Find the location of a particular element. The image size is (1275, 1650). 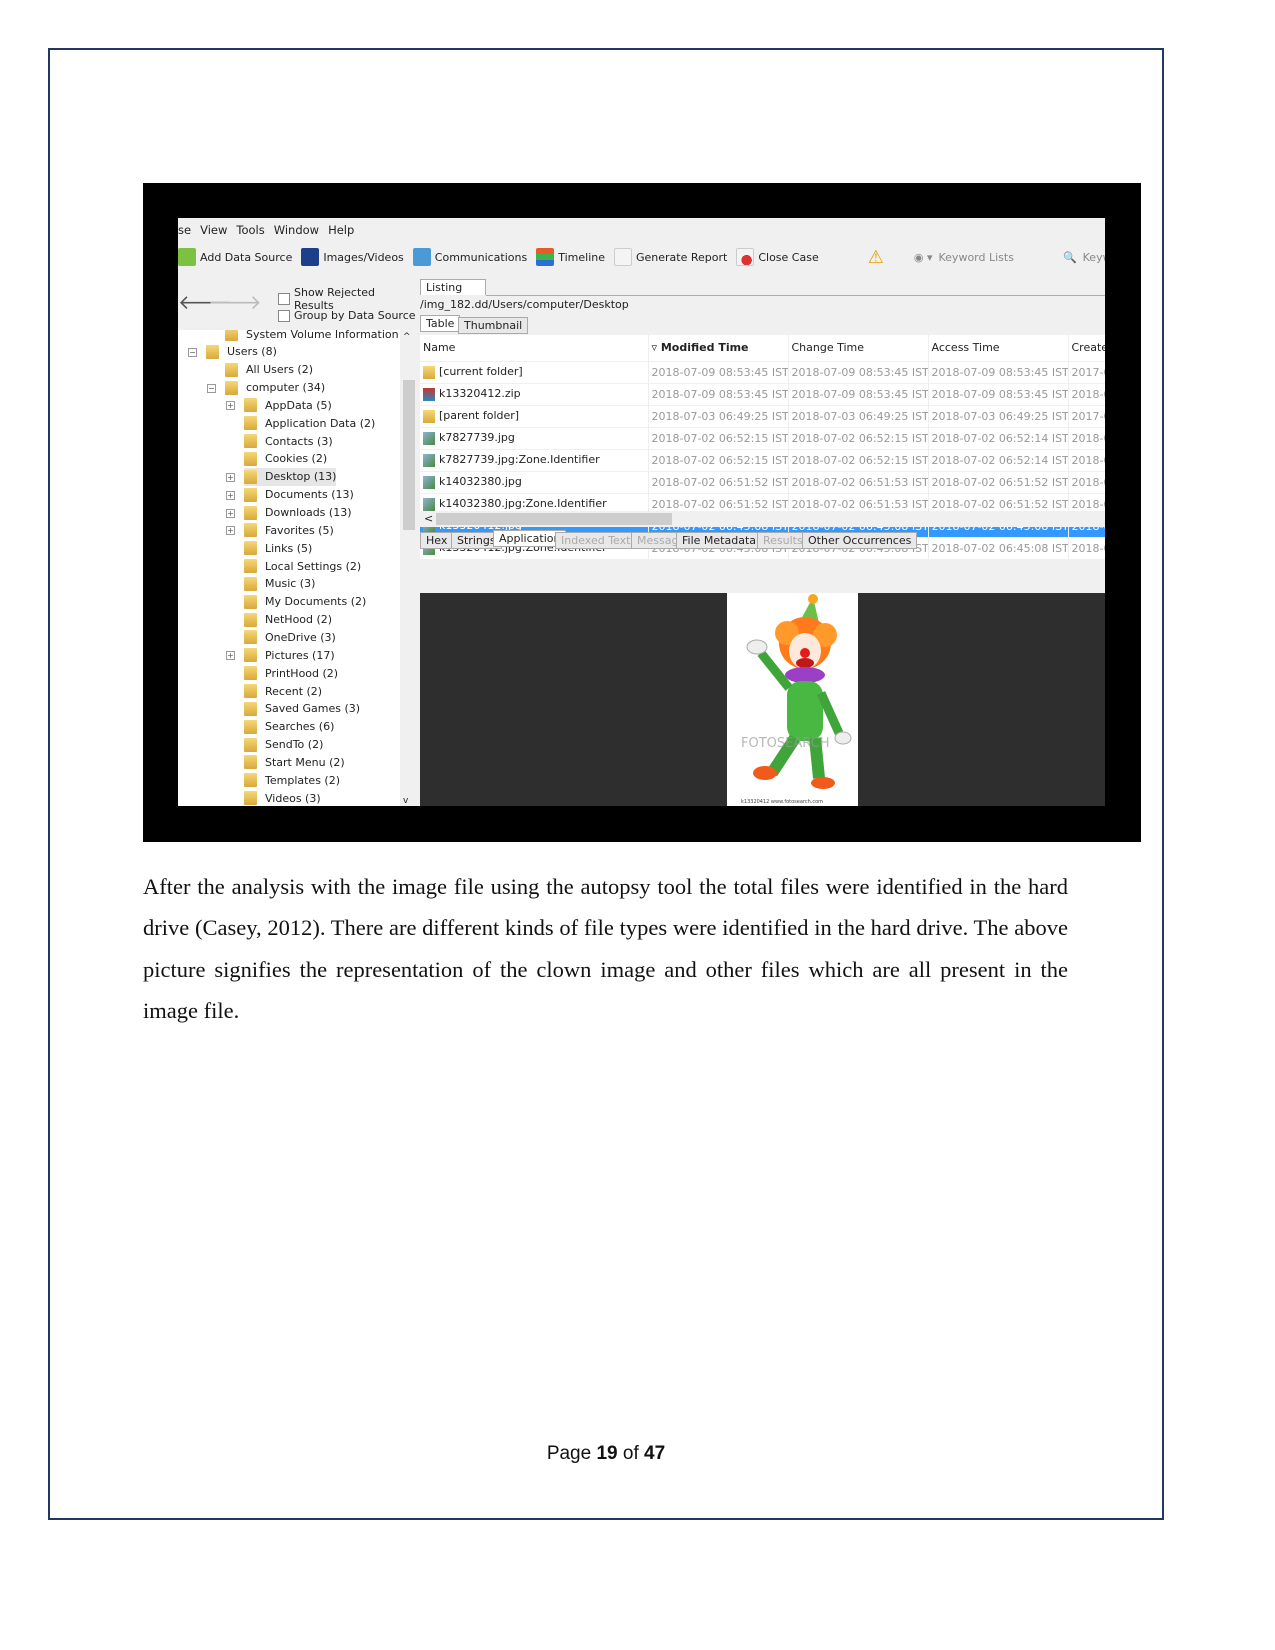

tree-item: Local Settings (2) is located at coordinates (302, 566).